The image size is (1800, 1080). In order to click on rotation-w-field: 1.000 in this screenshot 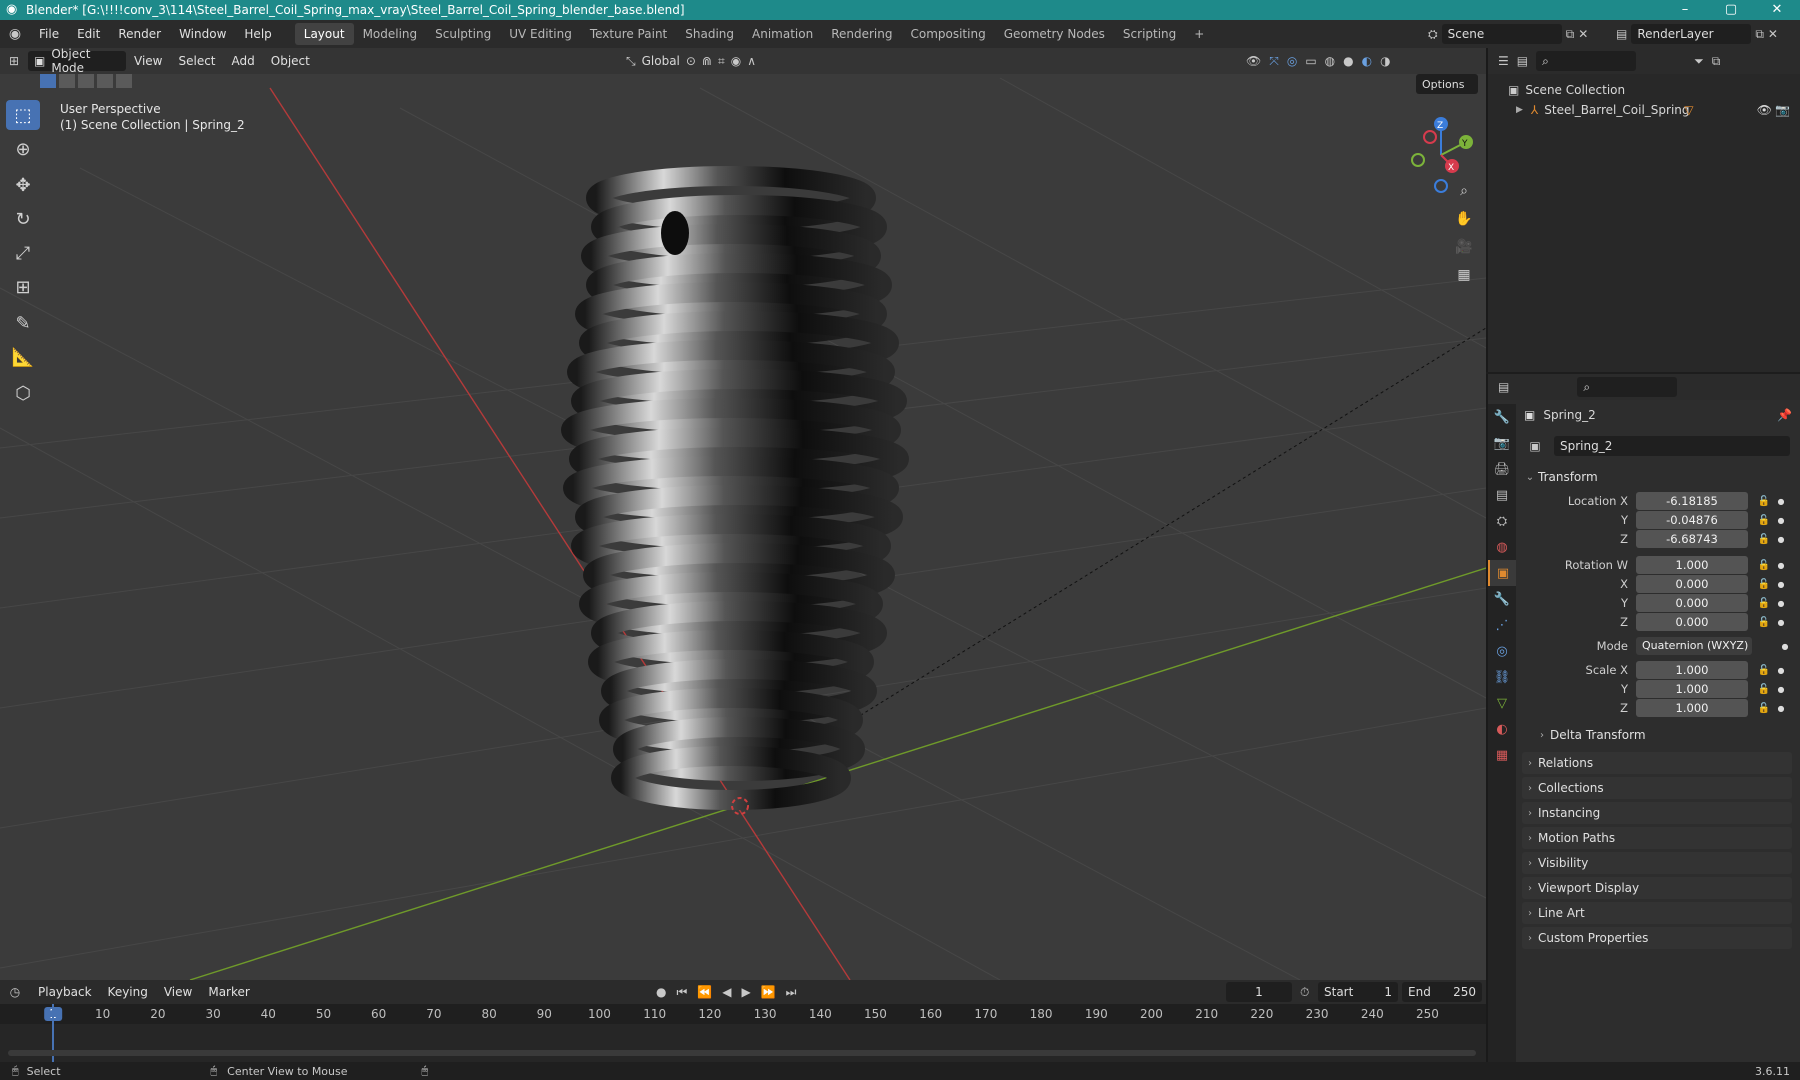, I will do `click(1692, 565)`.